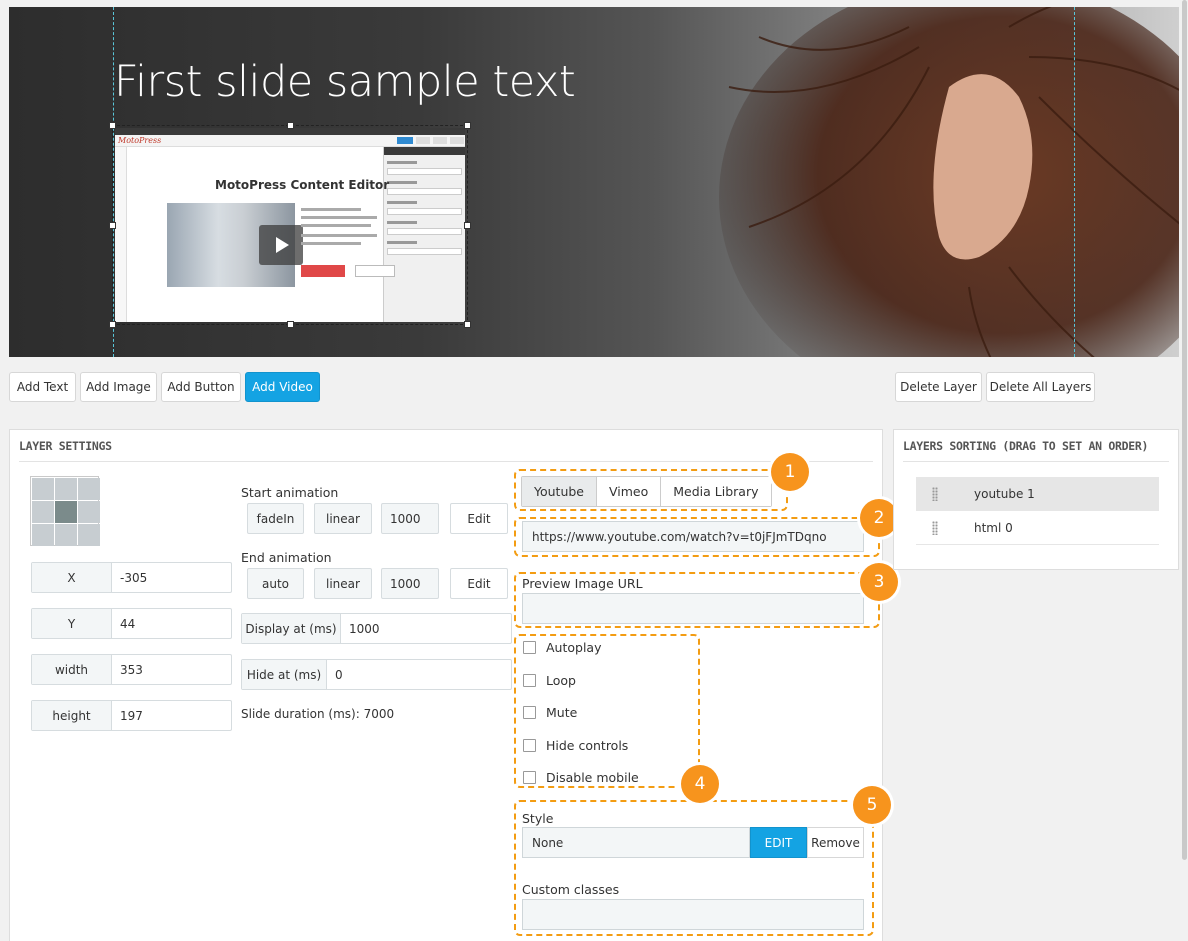 Image resolution: width=1188 pixels, height=941 pixels. What do you see at coordinates (72, 715) in the screenshot?
I see `height-label: height` at bounding box center [72, 715].